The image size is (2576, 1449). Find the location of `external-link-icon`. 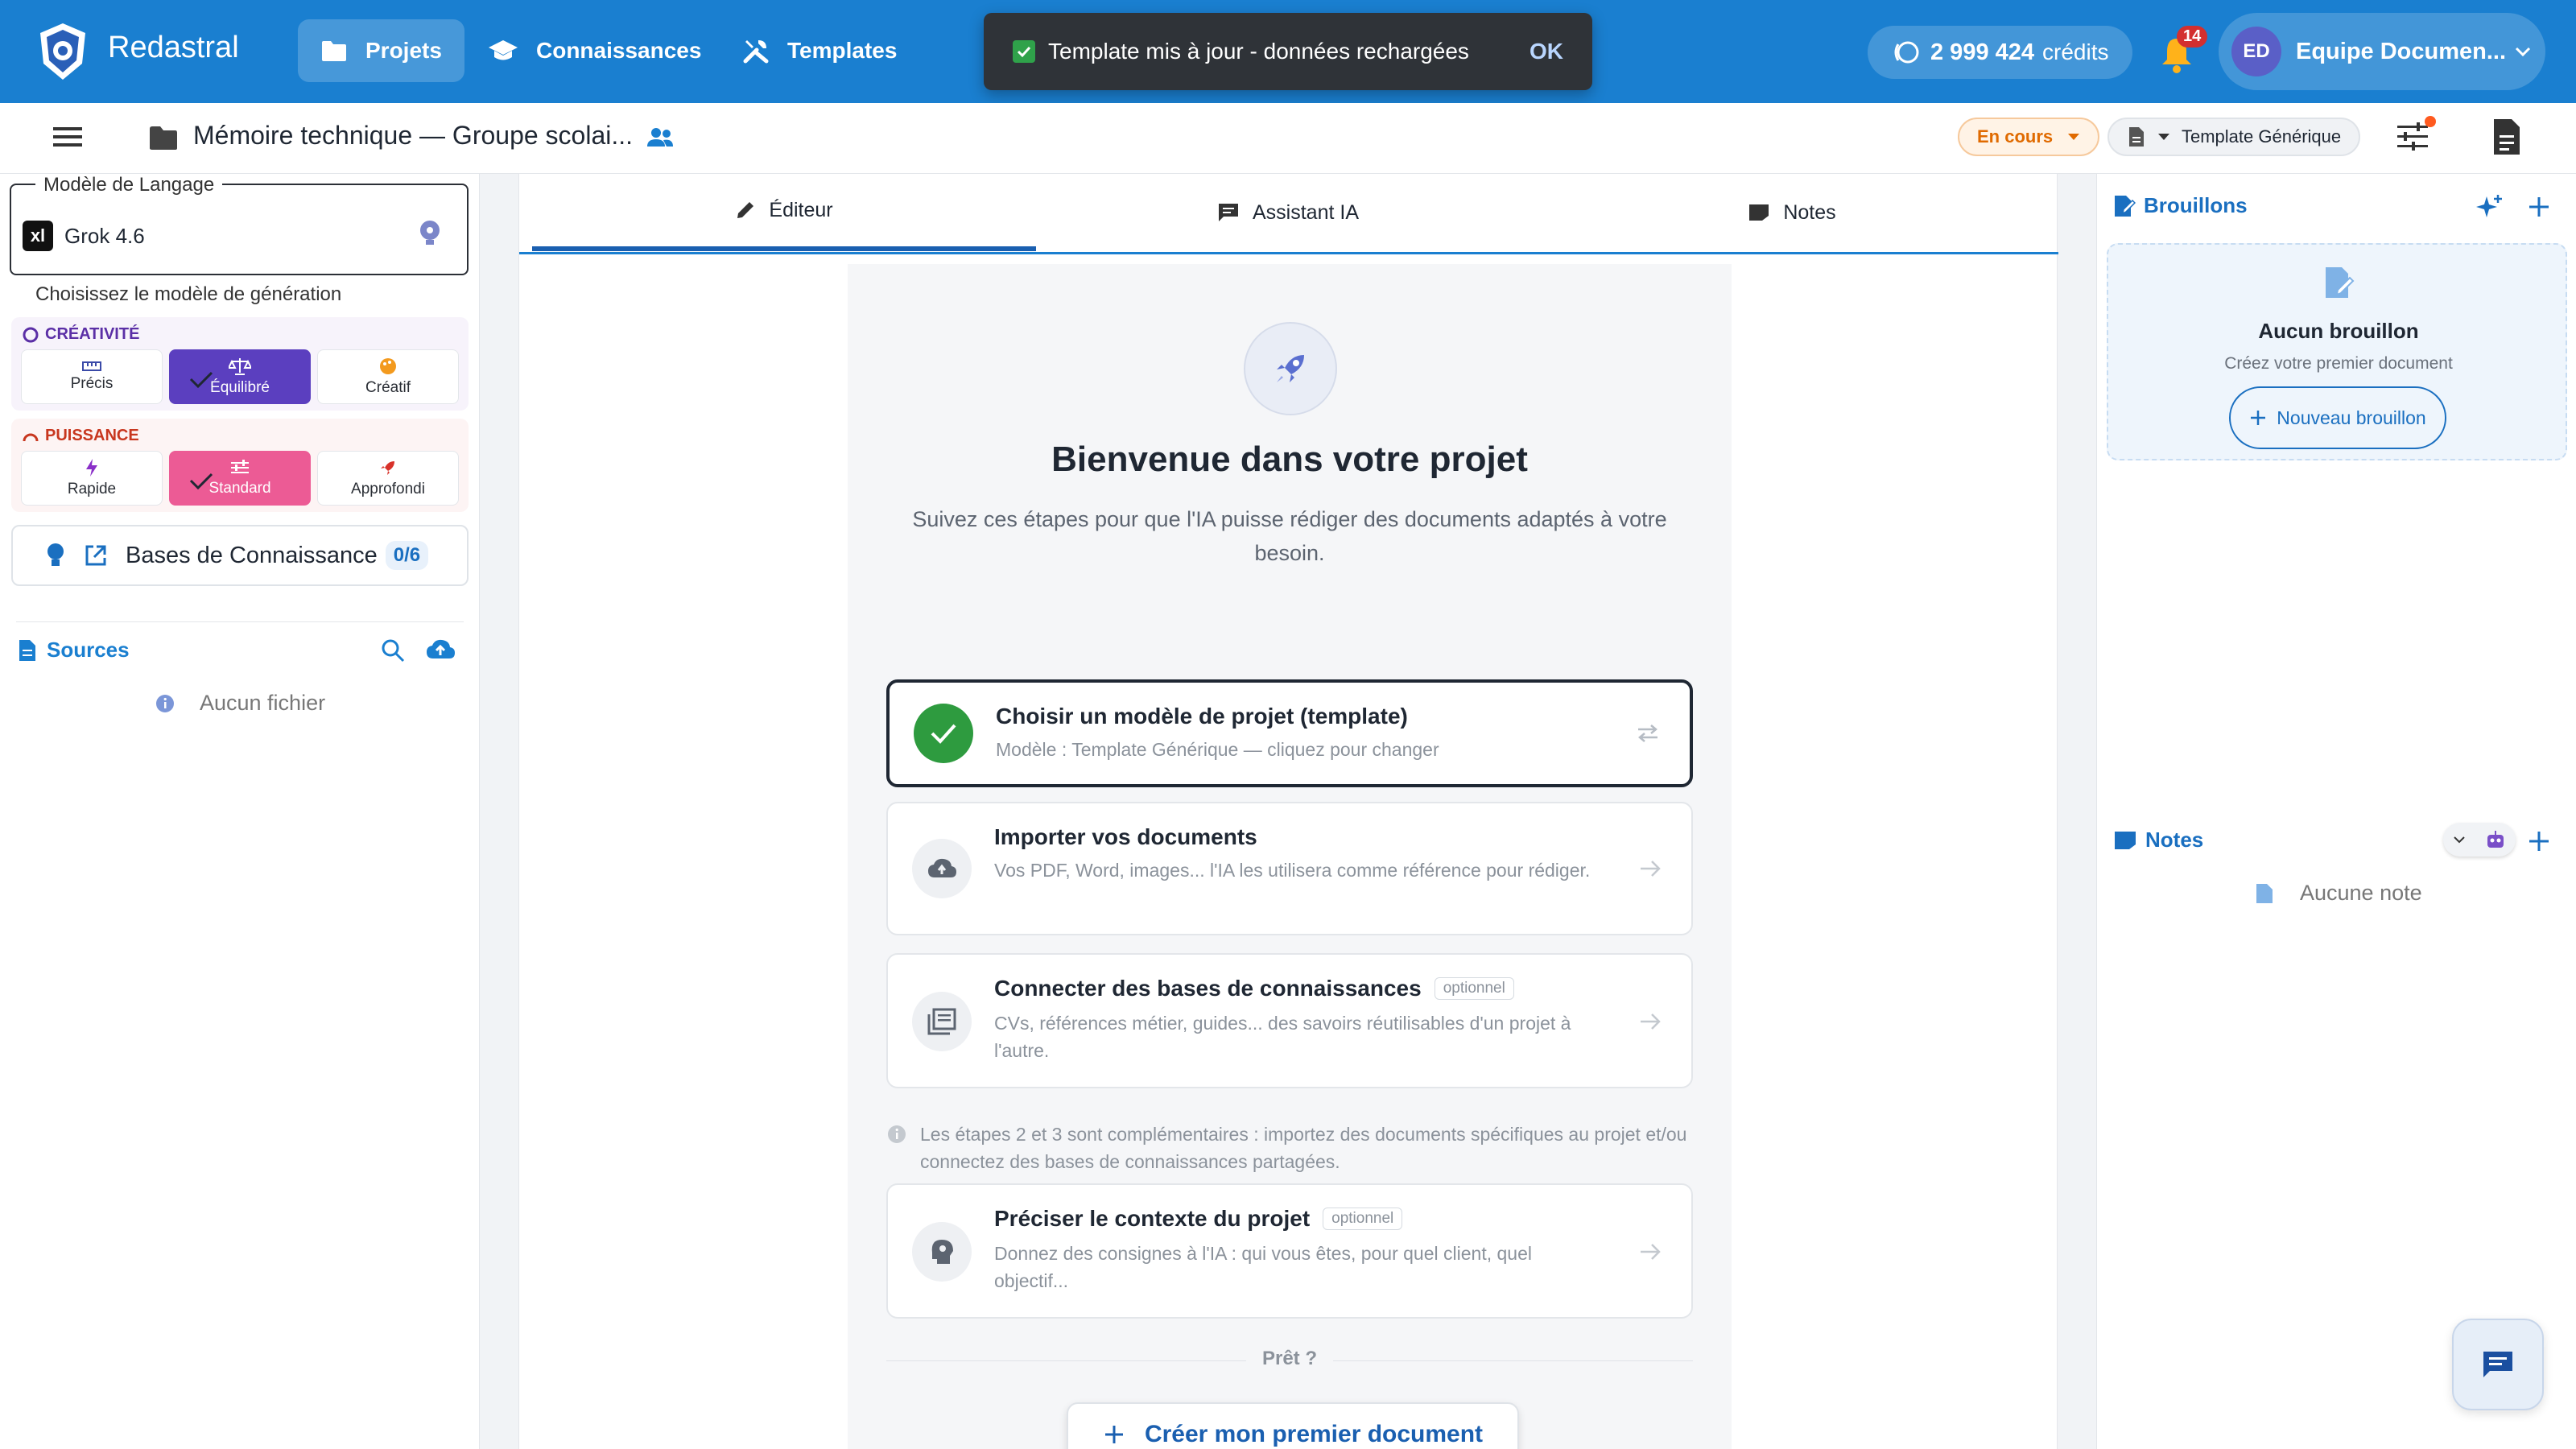

external-link-icon is located at coordinates (96, 555).